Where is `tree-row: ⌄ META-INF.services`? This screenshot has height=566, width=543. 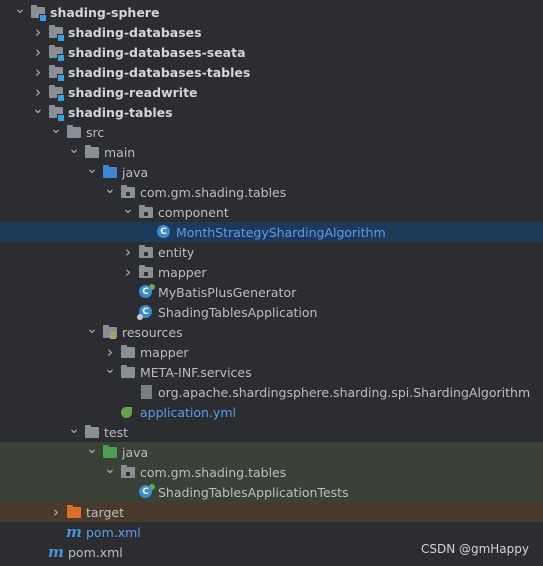
tree-row: ⌄ META-INF.services is located at coordinates (271, 370).